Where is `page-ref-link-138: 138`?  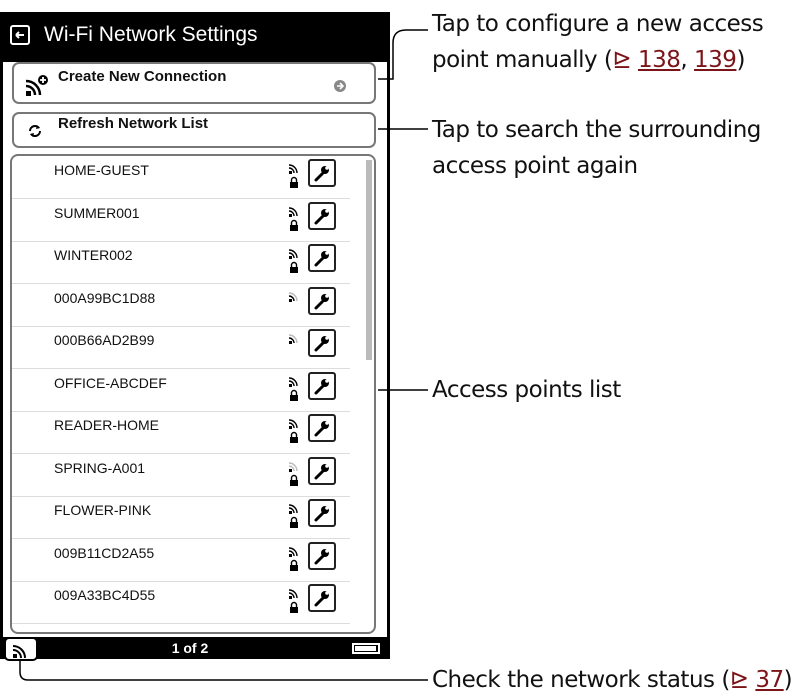 page-ref-link-138: 138 is located at coordinates (659, 60).